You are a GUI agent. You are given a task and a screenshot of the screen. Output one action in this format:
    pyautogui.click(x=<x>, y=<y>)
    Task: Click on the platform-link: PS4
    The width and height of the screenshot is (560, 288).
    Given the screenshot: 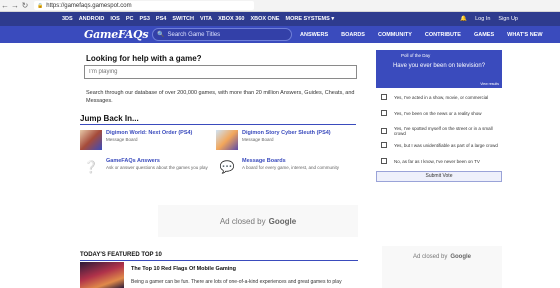 What is the action you would take?
    pyautogui.click(x=161, y=19)
    